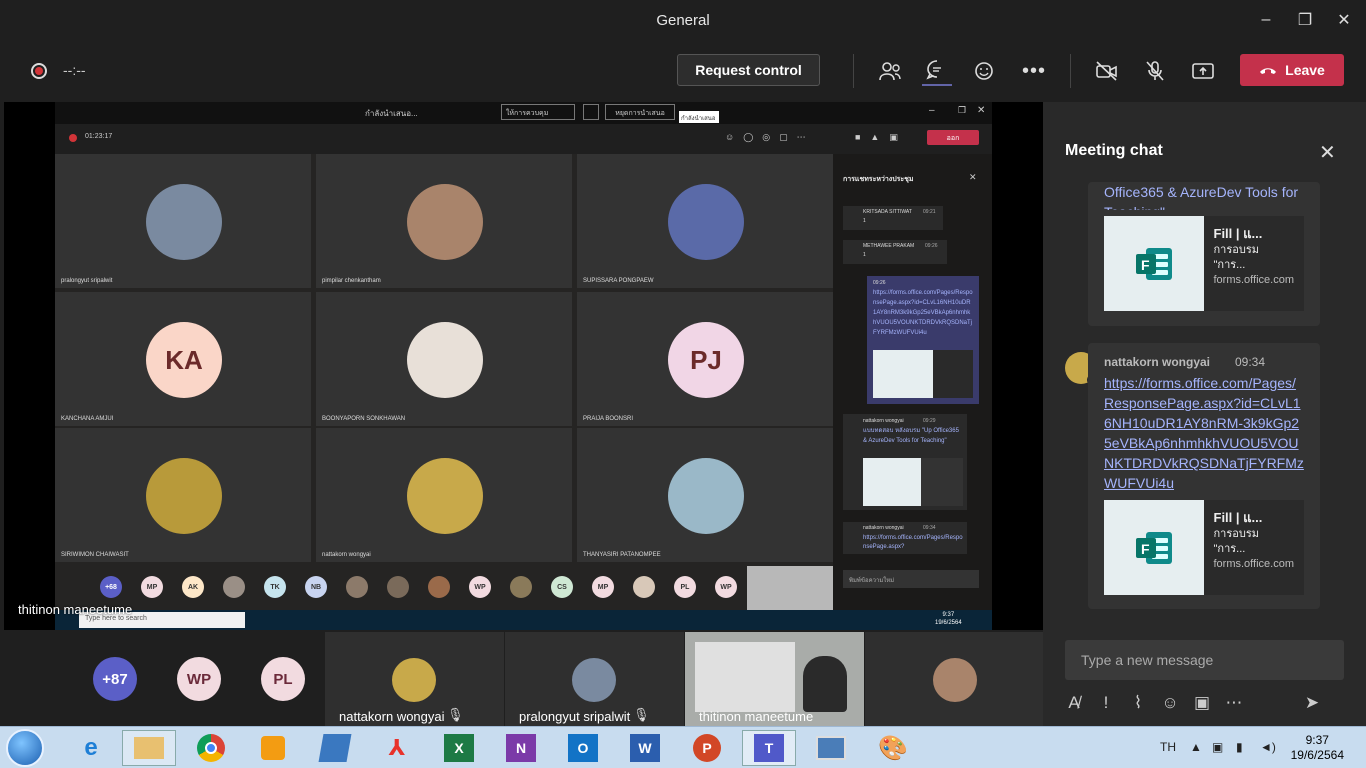  I want to click on request-control-button: Request control, so click(748, 70).